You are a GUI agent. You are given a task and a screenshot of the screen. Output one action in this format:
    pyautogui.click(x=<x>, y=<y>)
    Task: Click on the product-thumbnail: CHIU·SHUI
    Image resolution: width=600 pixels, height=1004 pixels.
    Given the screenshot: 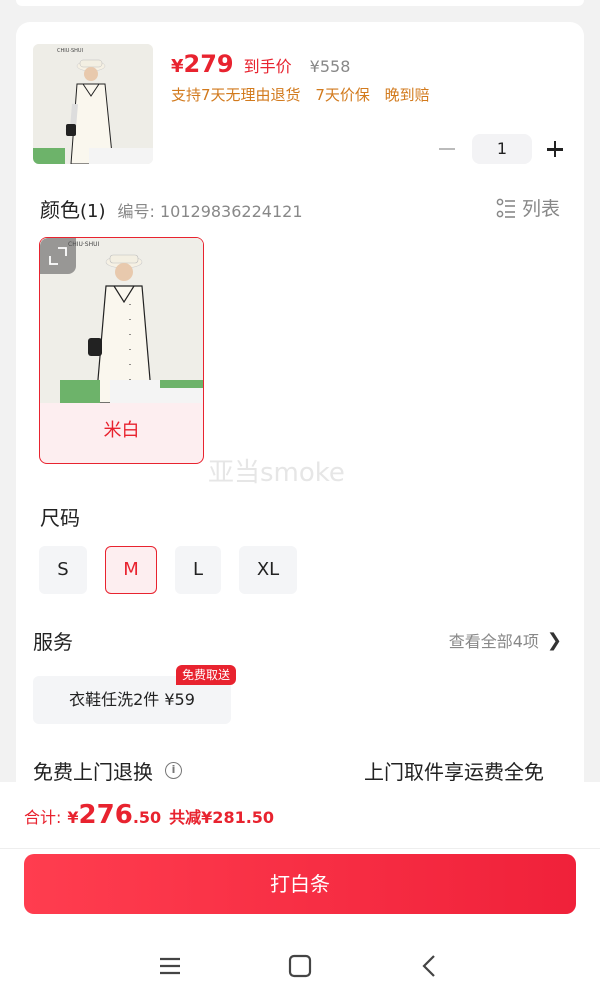 What is the action you would take?
    pyautogui.click(x=93, y=104)
    